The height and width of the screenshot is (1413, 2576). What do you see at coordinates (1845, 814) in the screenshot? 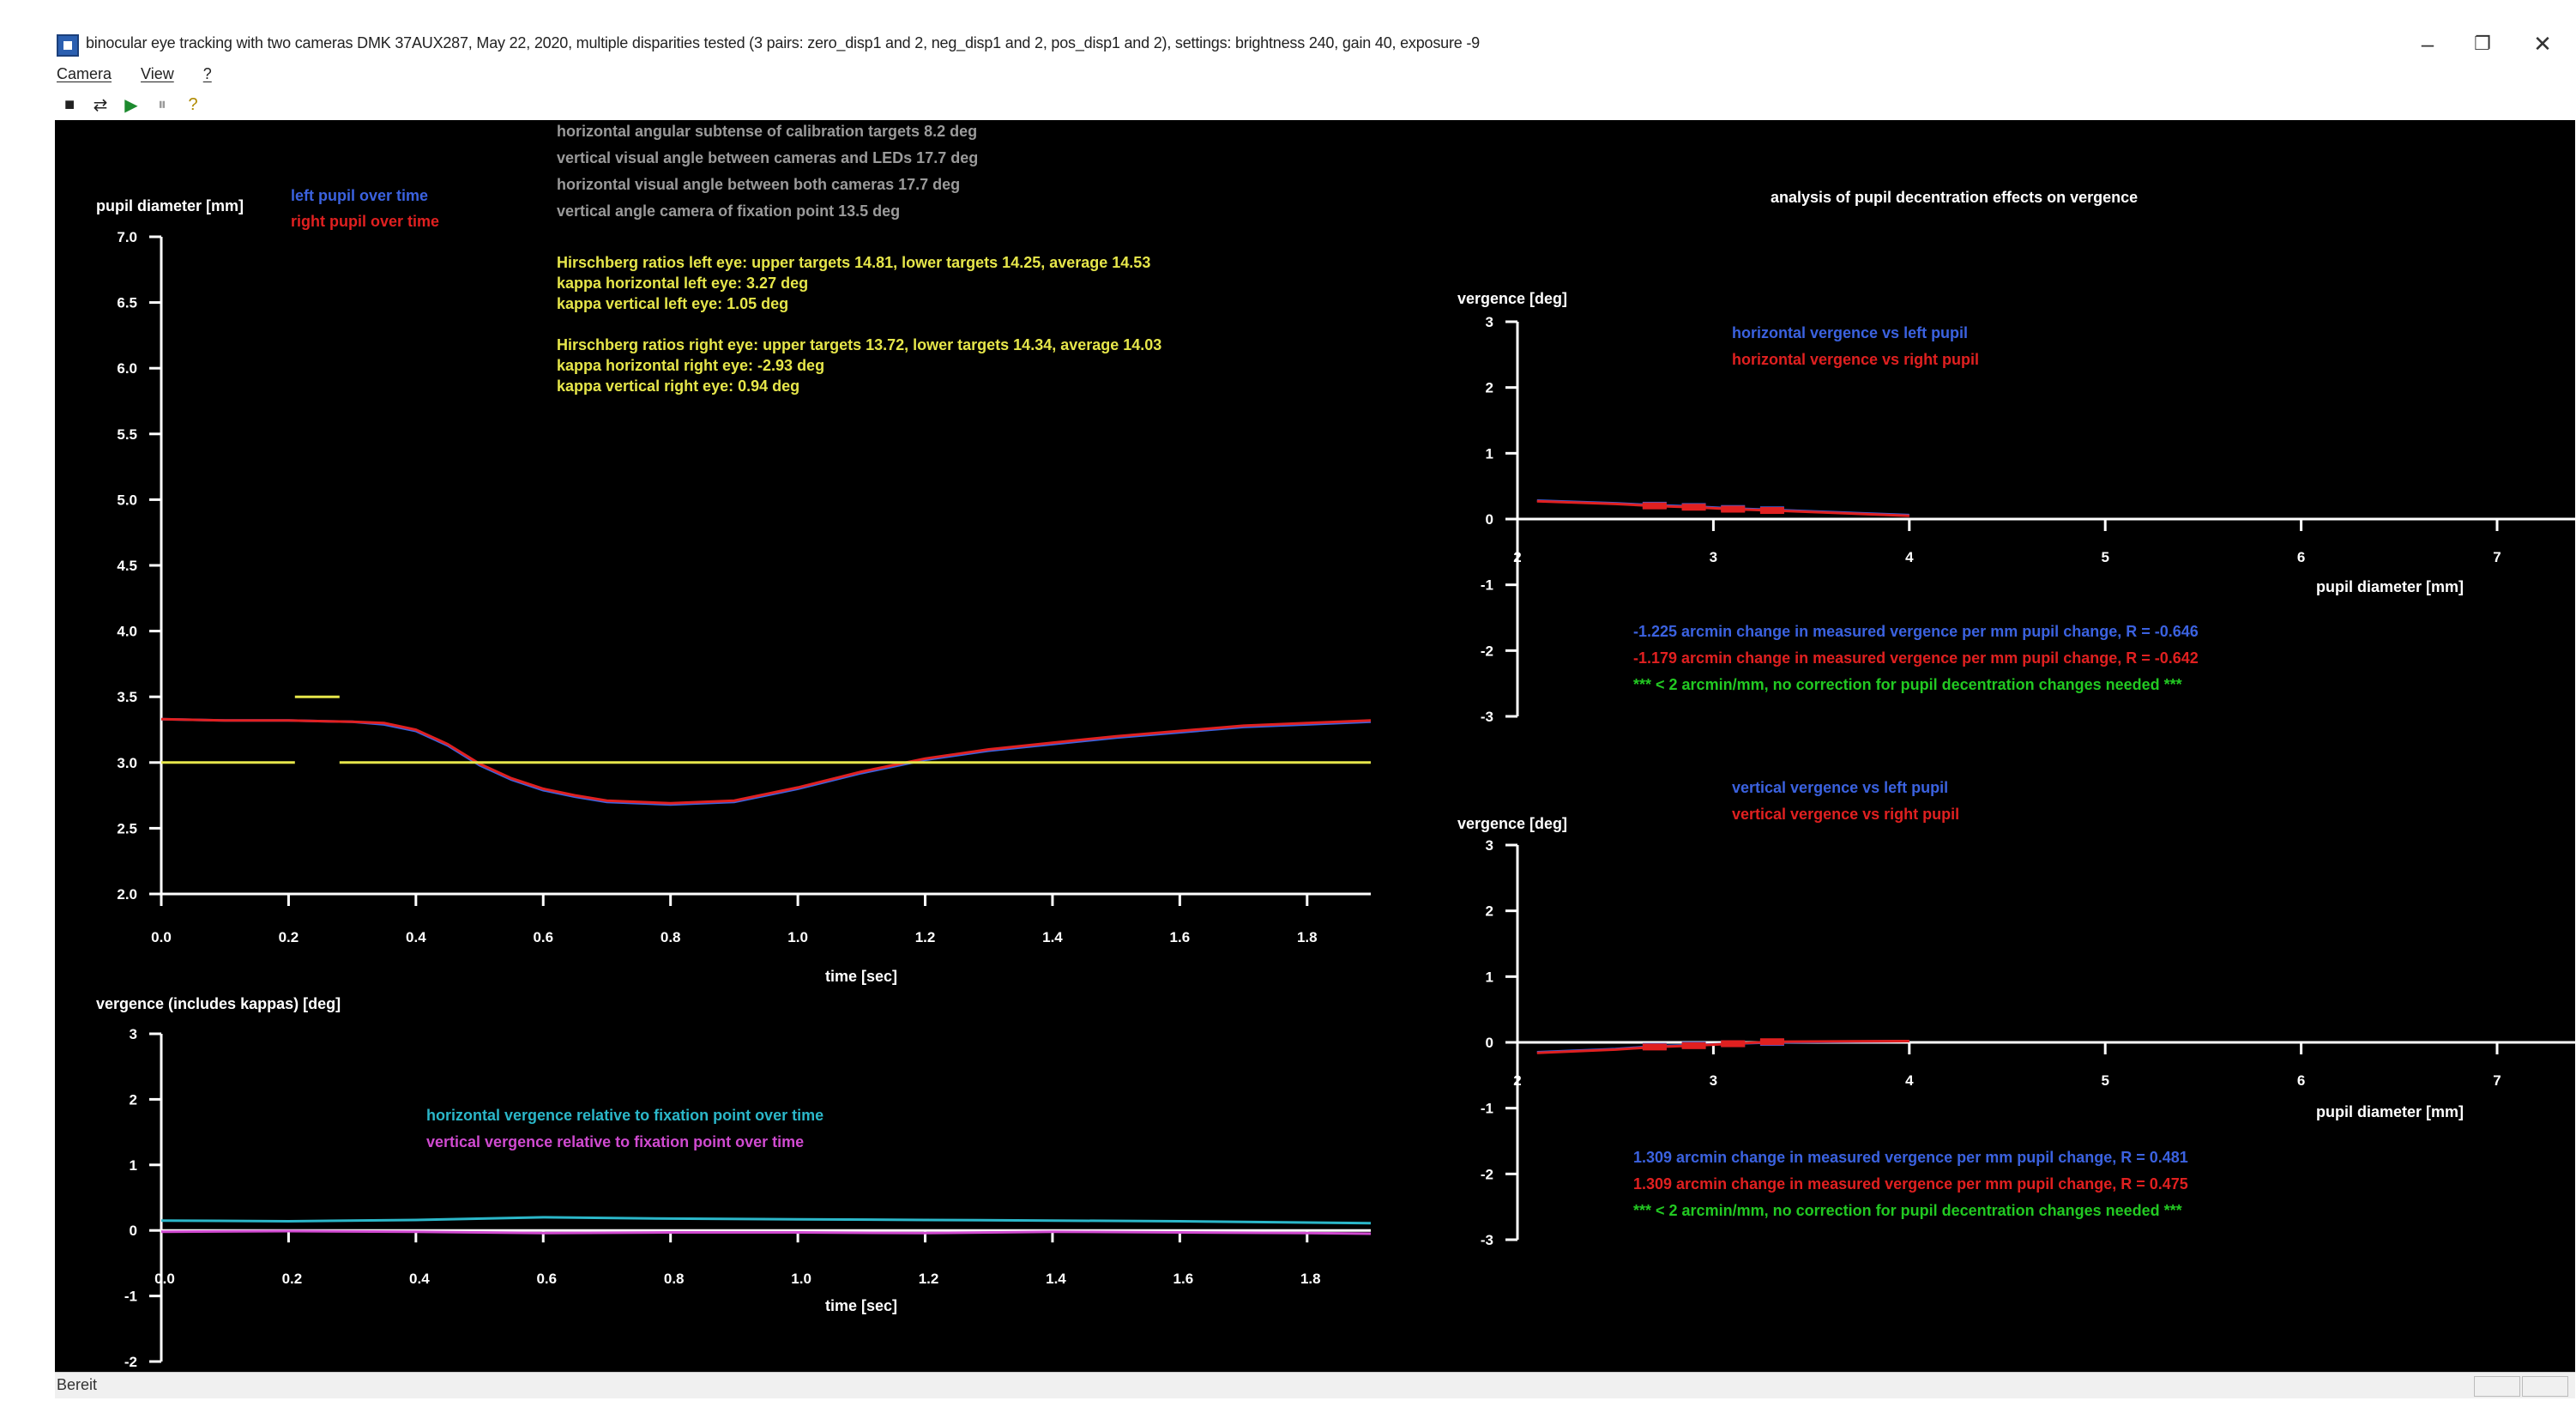
I see `legend-entry: vertical vergence vs right pupil` at bounding box center [1845, 814].